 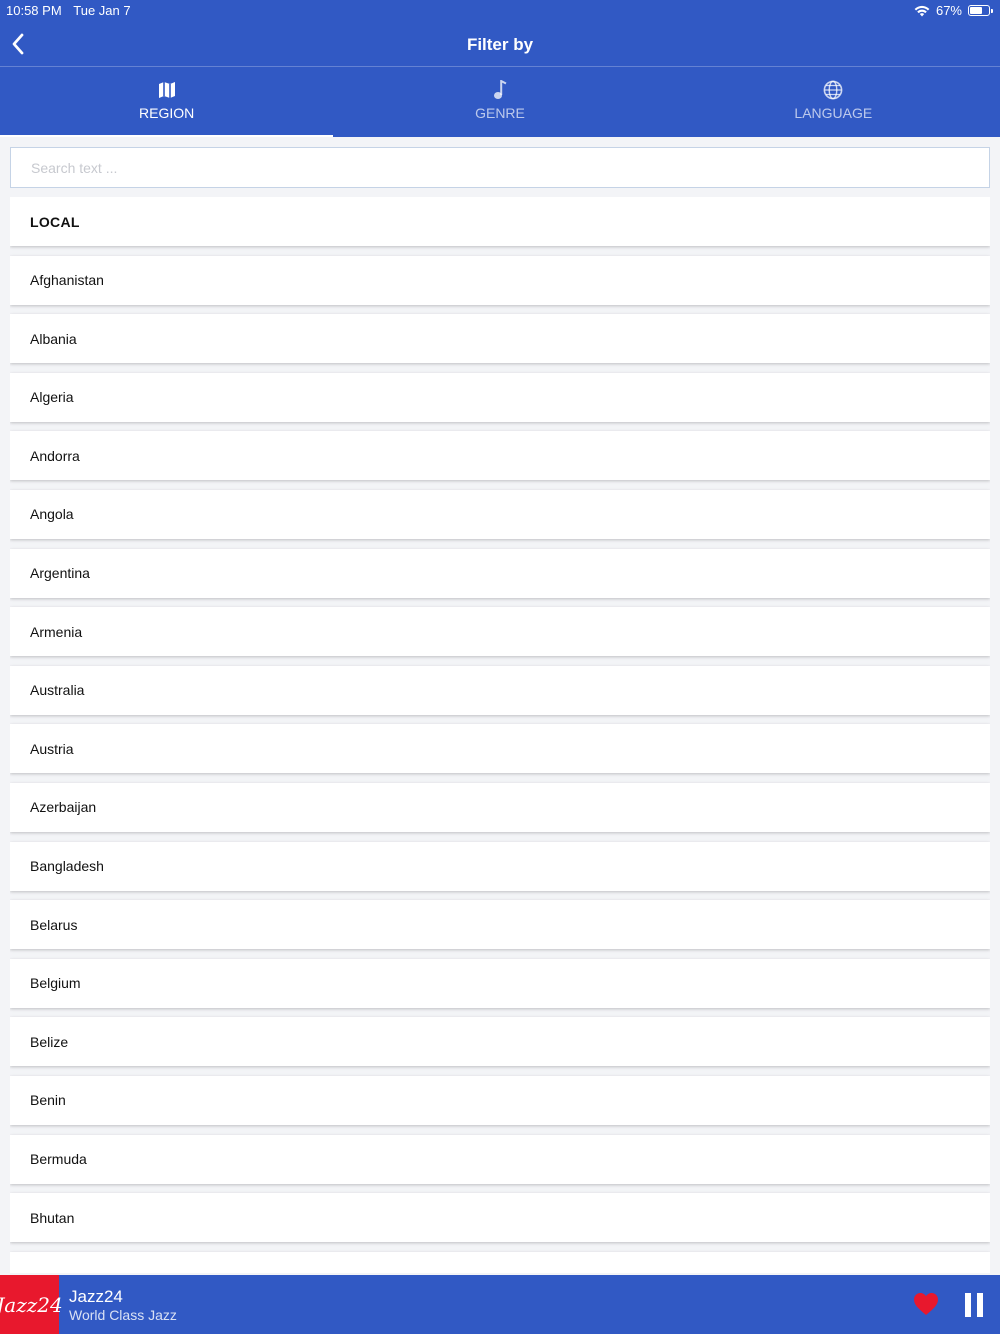 What do you see at coordinates (31, 1304) in the screenshot?
I see `station-artwork: Jazz24` at bounding box center [31, 1304].